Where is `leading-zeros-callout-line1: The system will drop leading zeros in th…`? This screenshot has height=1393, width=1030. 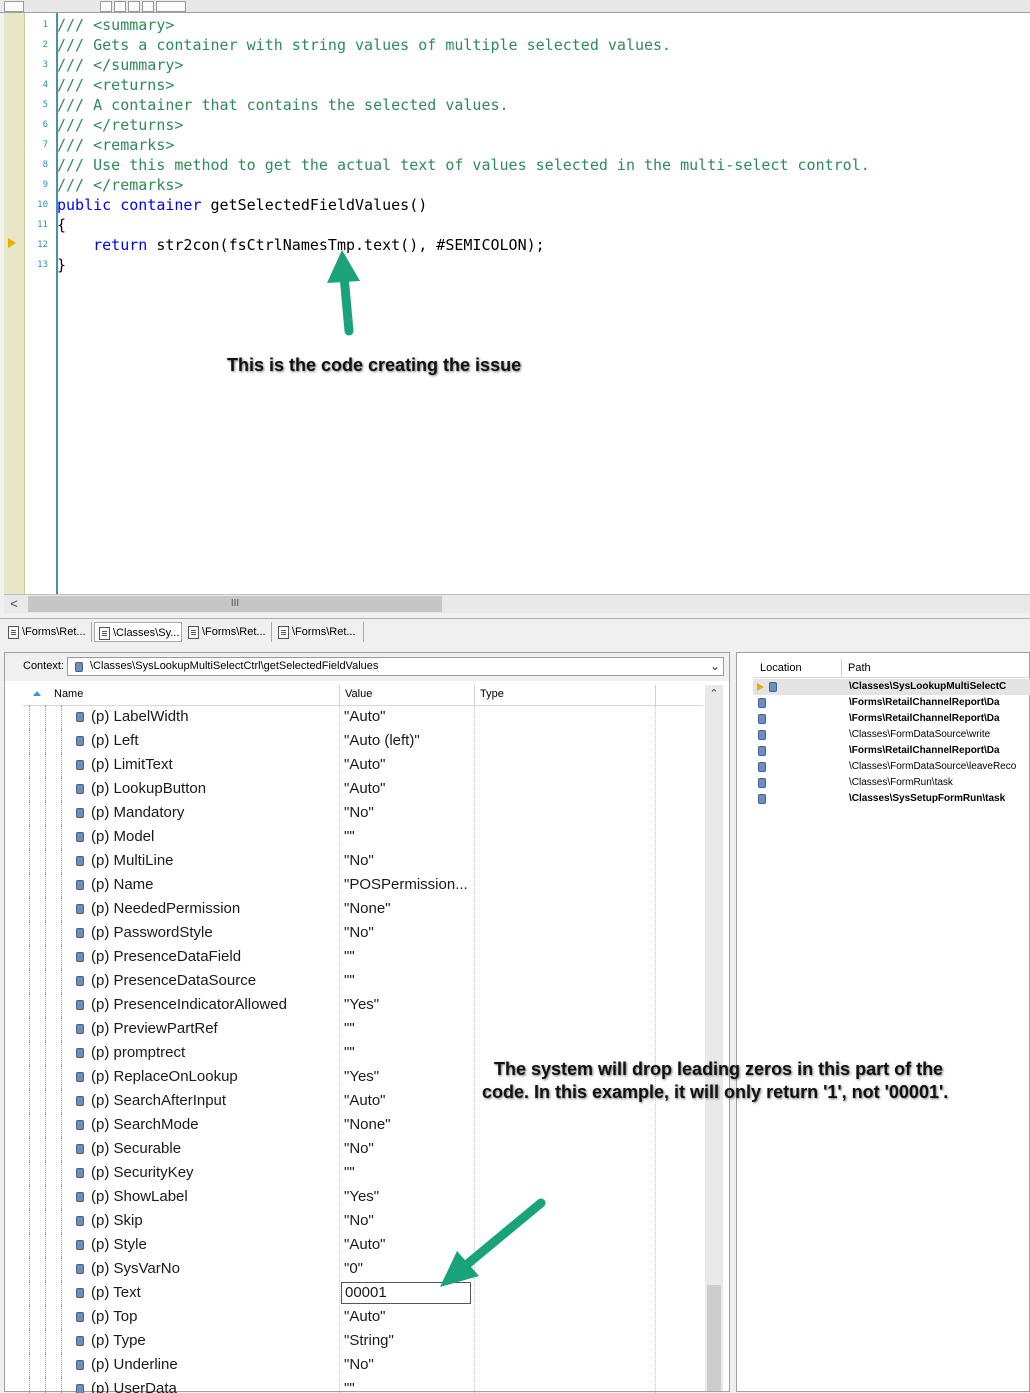 leading-zeros-callout-line1: The system will drop leading zeros in th… is located at coordinates (719, 1069).